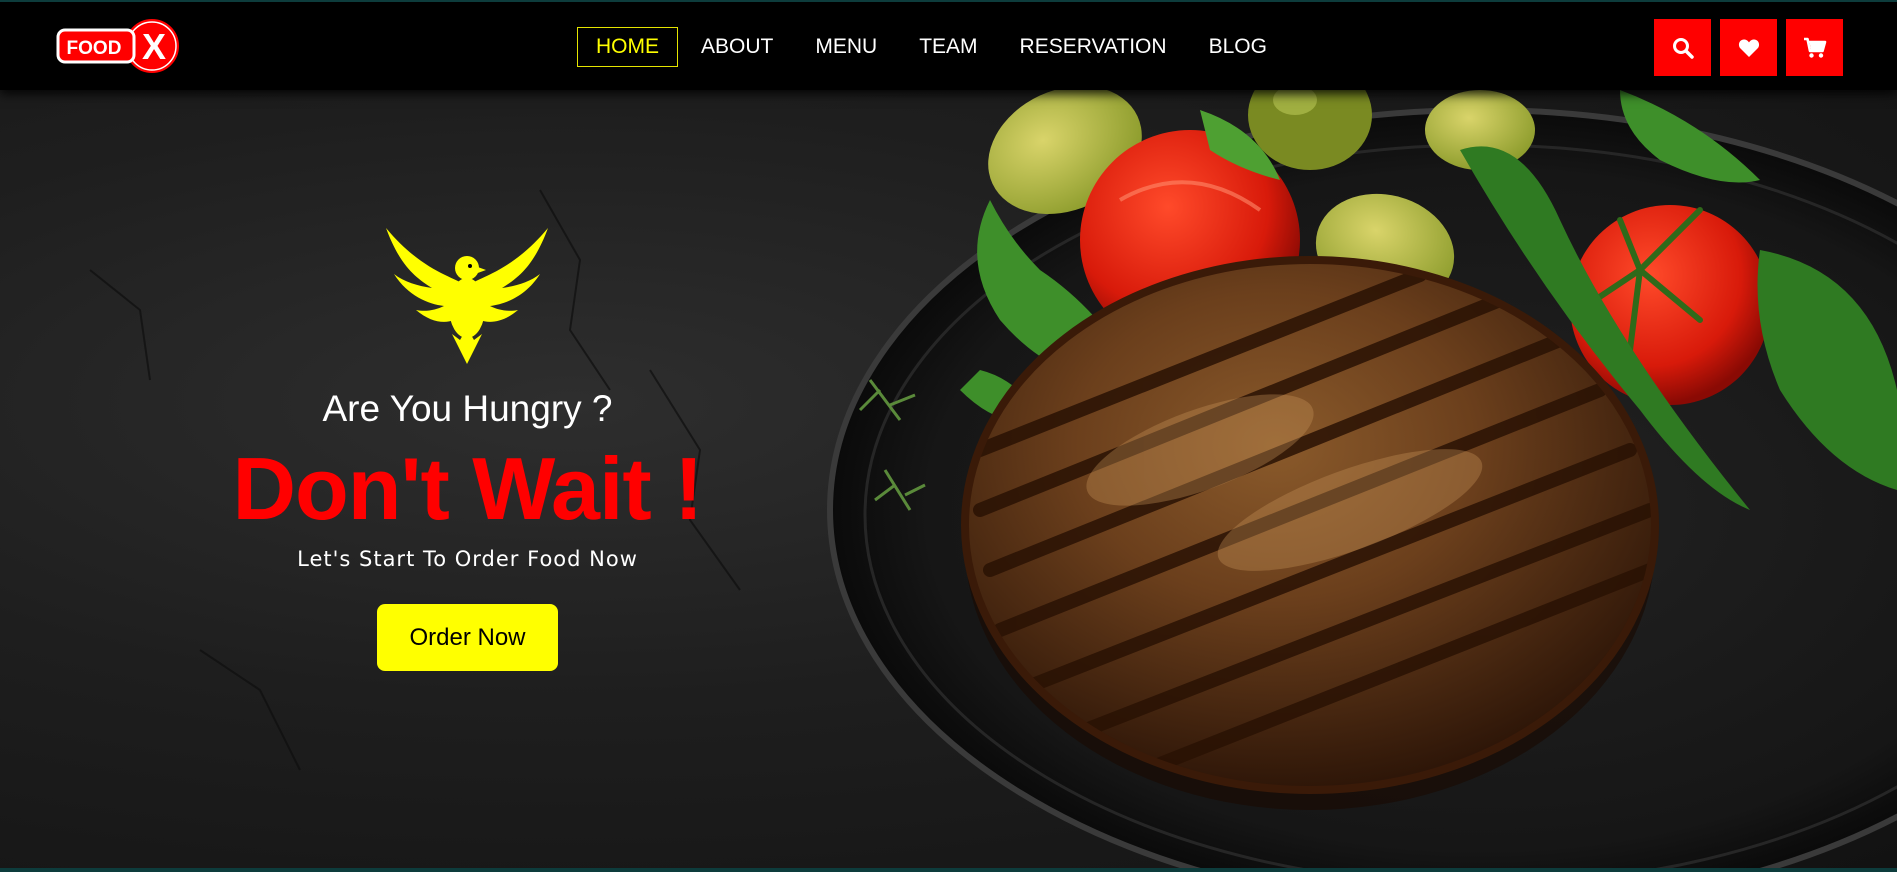 The width and height of the screenshot is (1897, 872). Describe the element at coordinates (948, 870) in the screenshot. I see `bottom-border` at that location.